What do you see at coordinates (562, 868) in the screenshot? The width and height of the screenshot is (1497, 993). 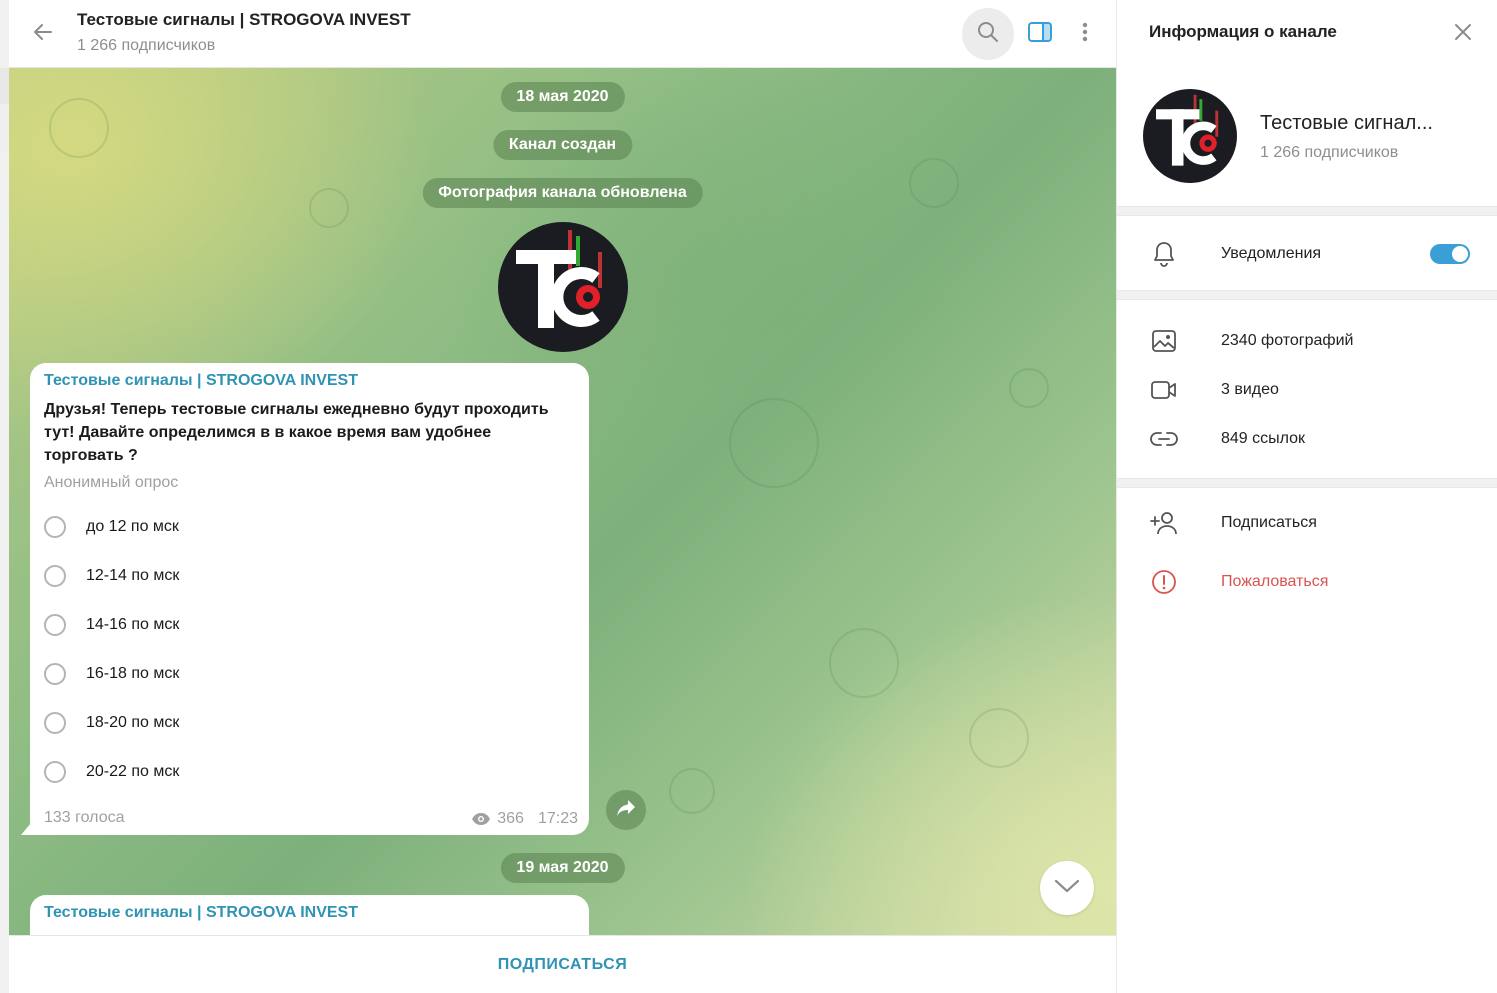 I see `date-separator: 19 мая 2020` at bounding box center [562, 868].